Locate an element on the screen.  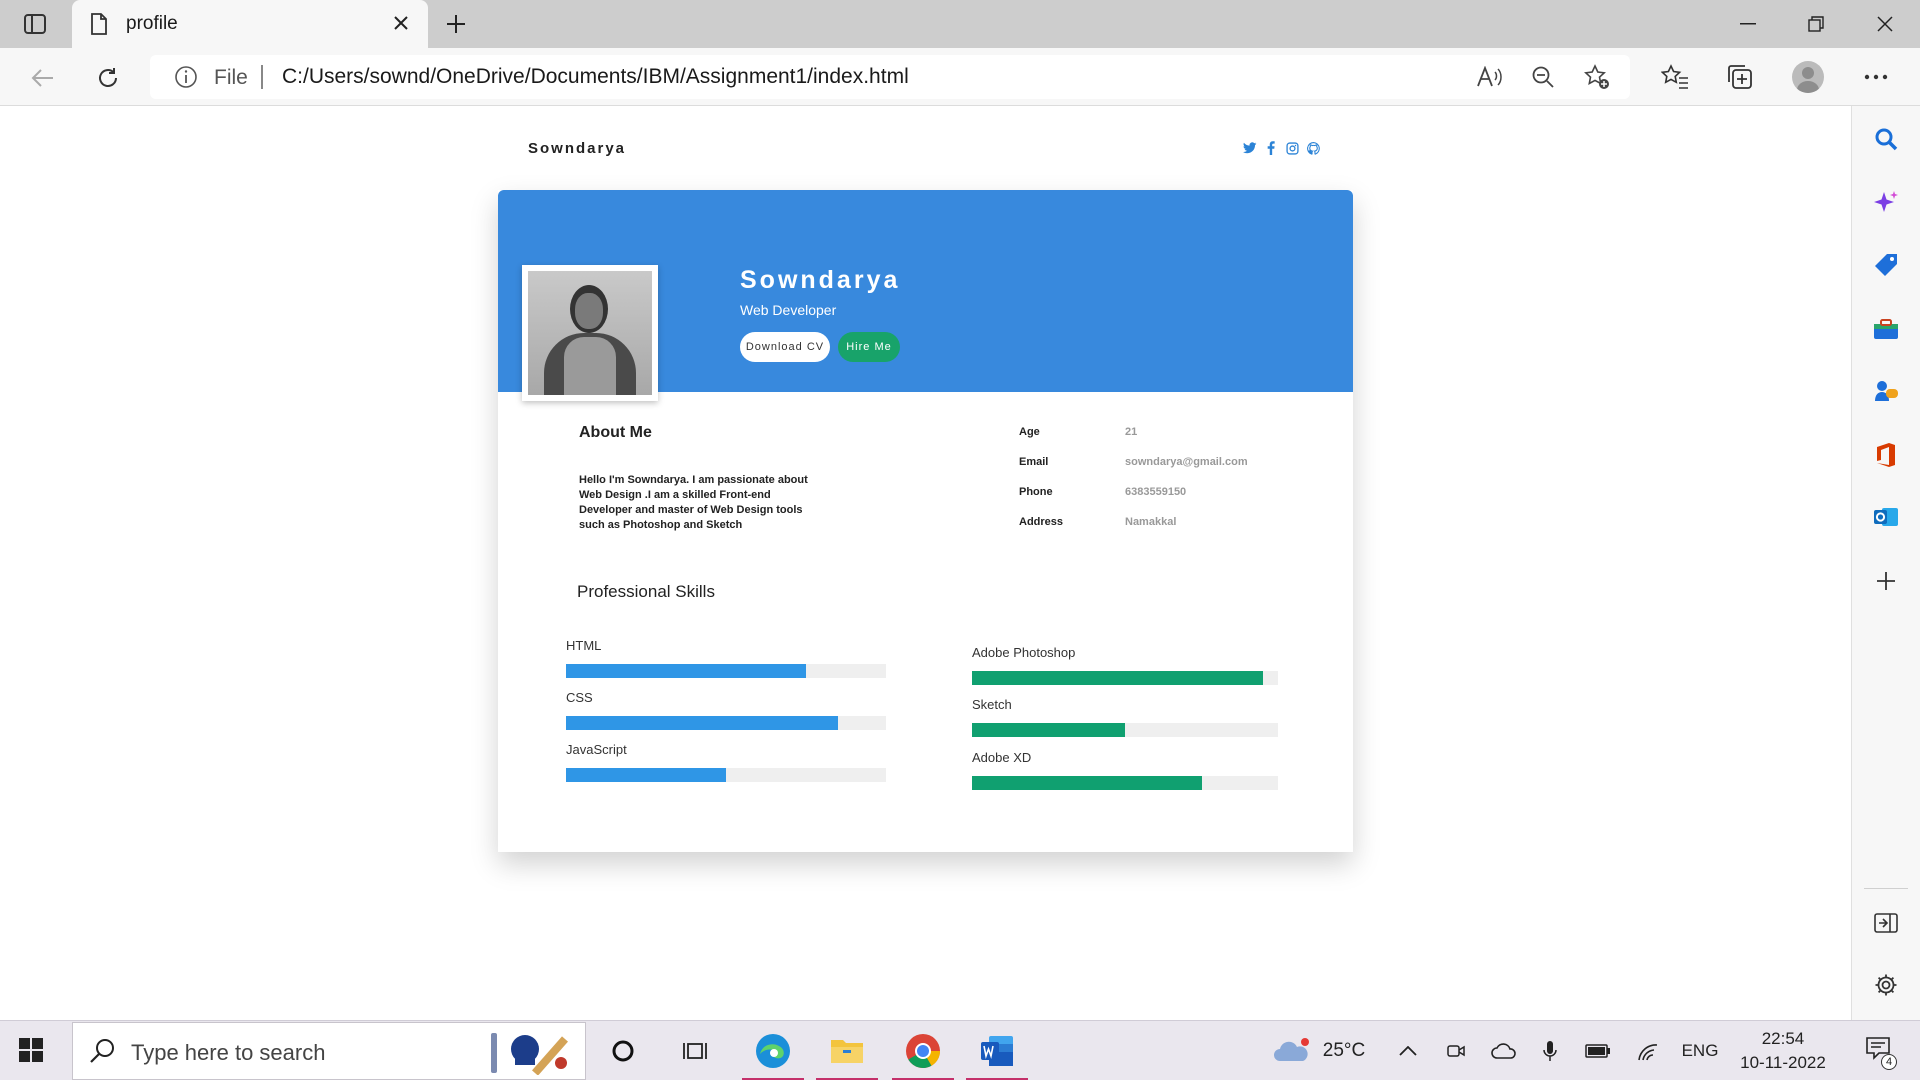
sidebar-tools-button is located at coordinates (1886, 329).